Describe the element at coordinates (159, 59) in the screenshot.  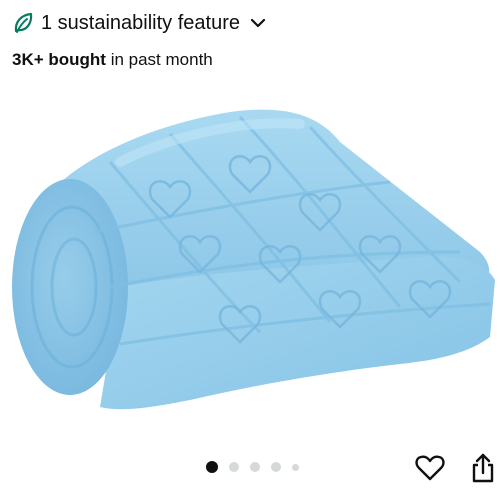
I see `purchase-suffix: in past month` at that location.